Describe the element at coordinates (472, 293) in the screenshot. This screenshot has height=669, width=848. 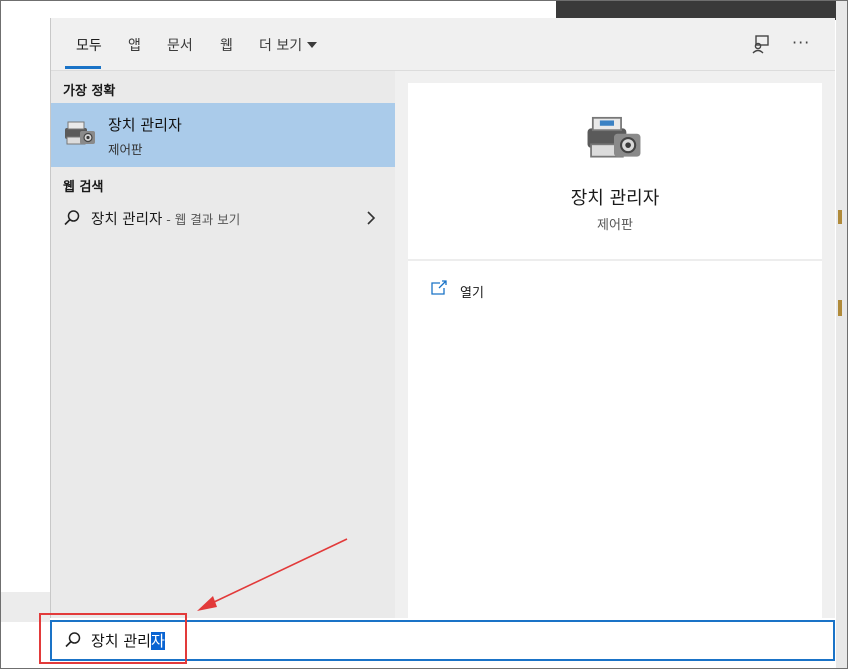
I see `open-action-label: 열기` at that location.